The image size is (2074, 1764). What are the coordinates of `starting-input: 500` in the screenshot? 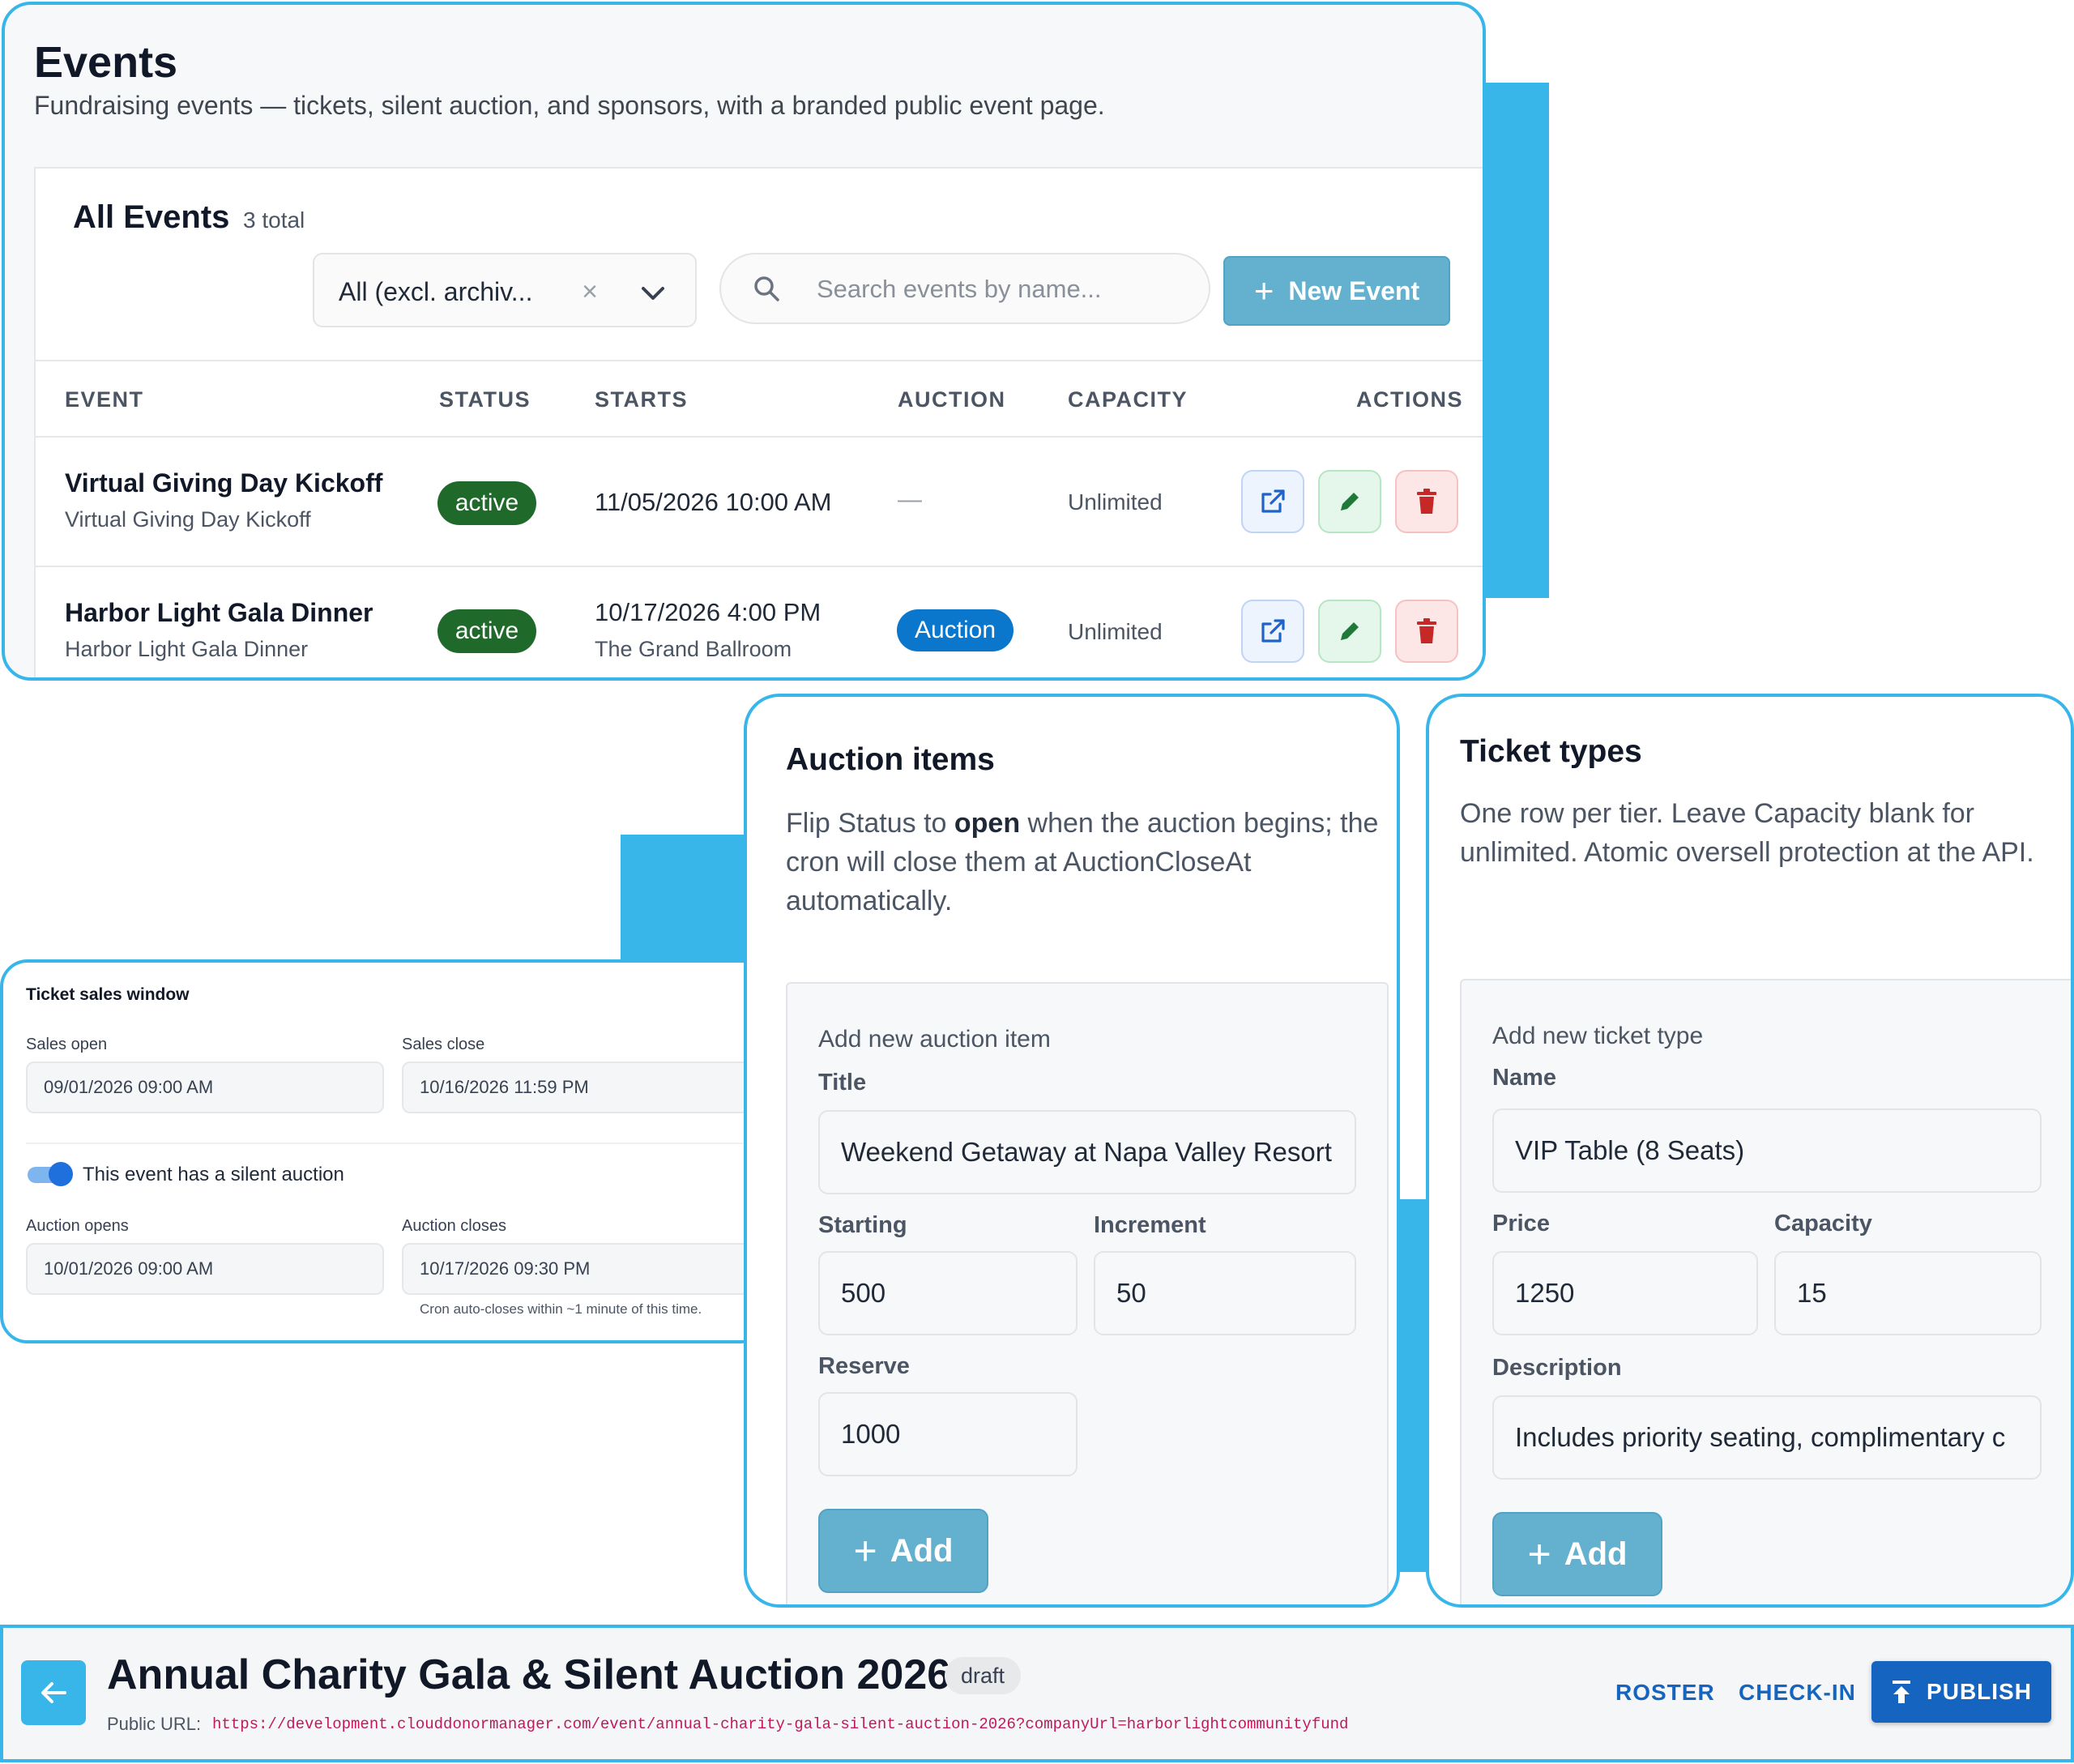 It's located at (948, 1293).